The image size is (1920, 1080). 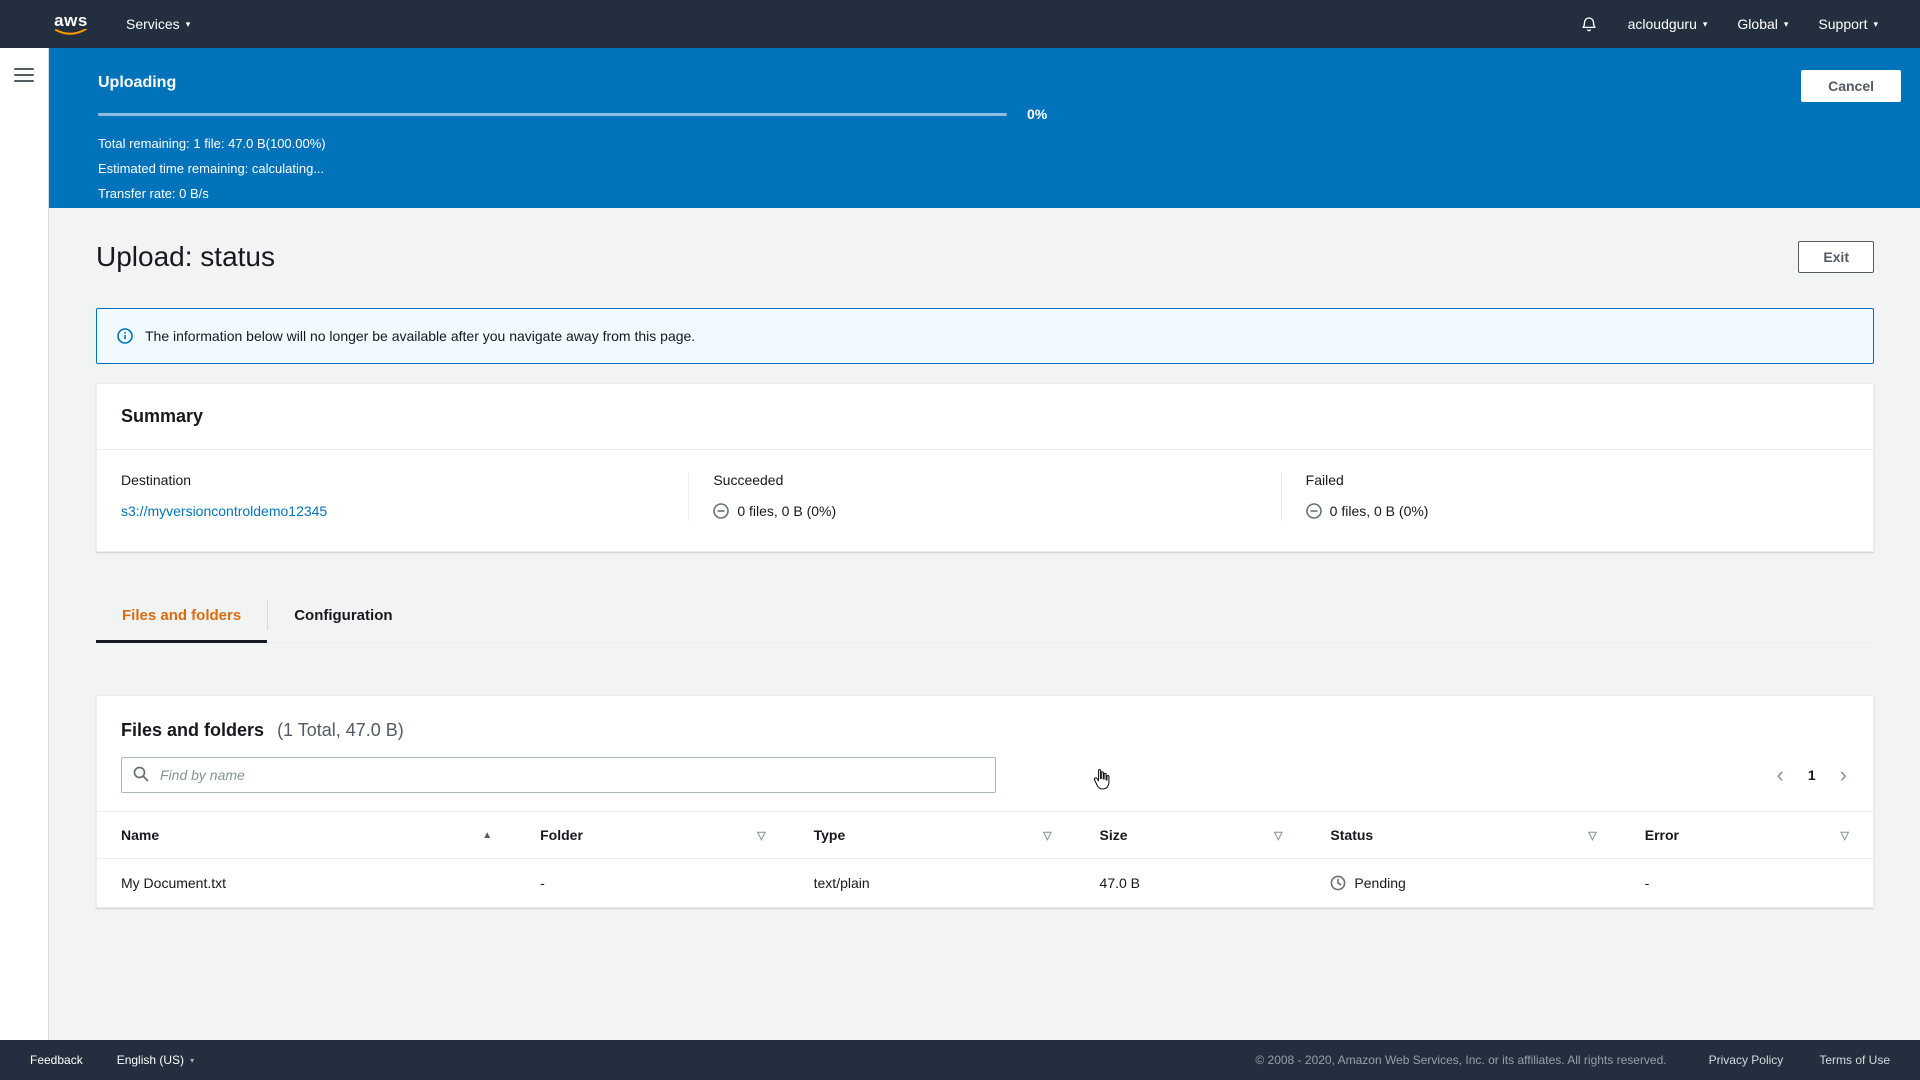 I want to click on tab-configuration: Configuration, so click(x=343, y=615).